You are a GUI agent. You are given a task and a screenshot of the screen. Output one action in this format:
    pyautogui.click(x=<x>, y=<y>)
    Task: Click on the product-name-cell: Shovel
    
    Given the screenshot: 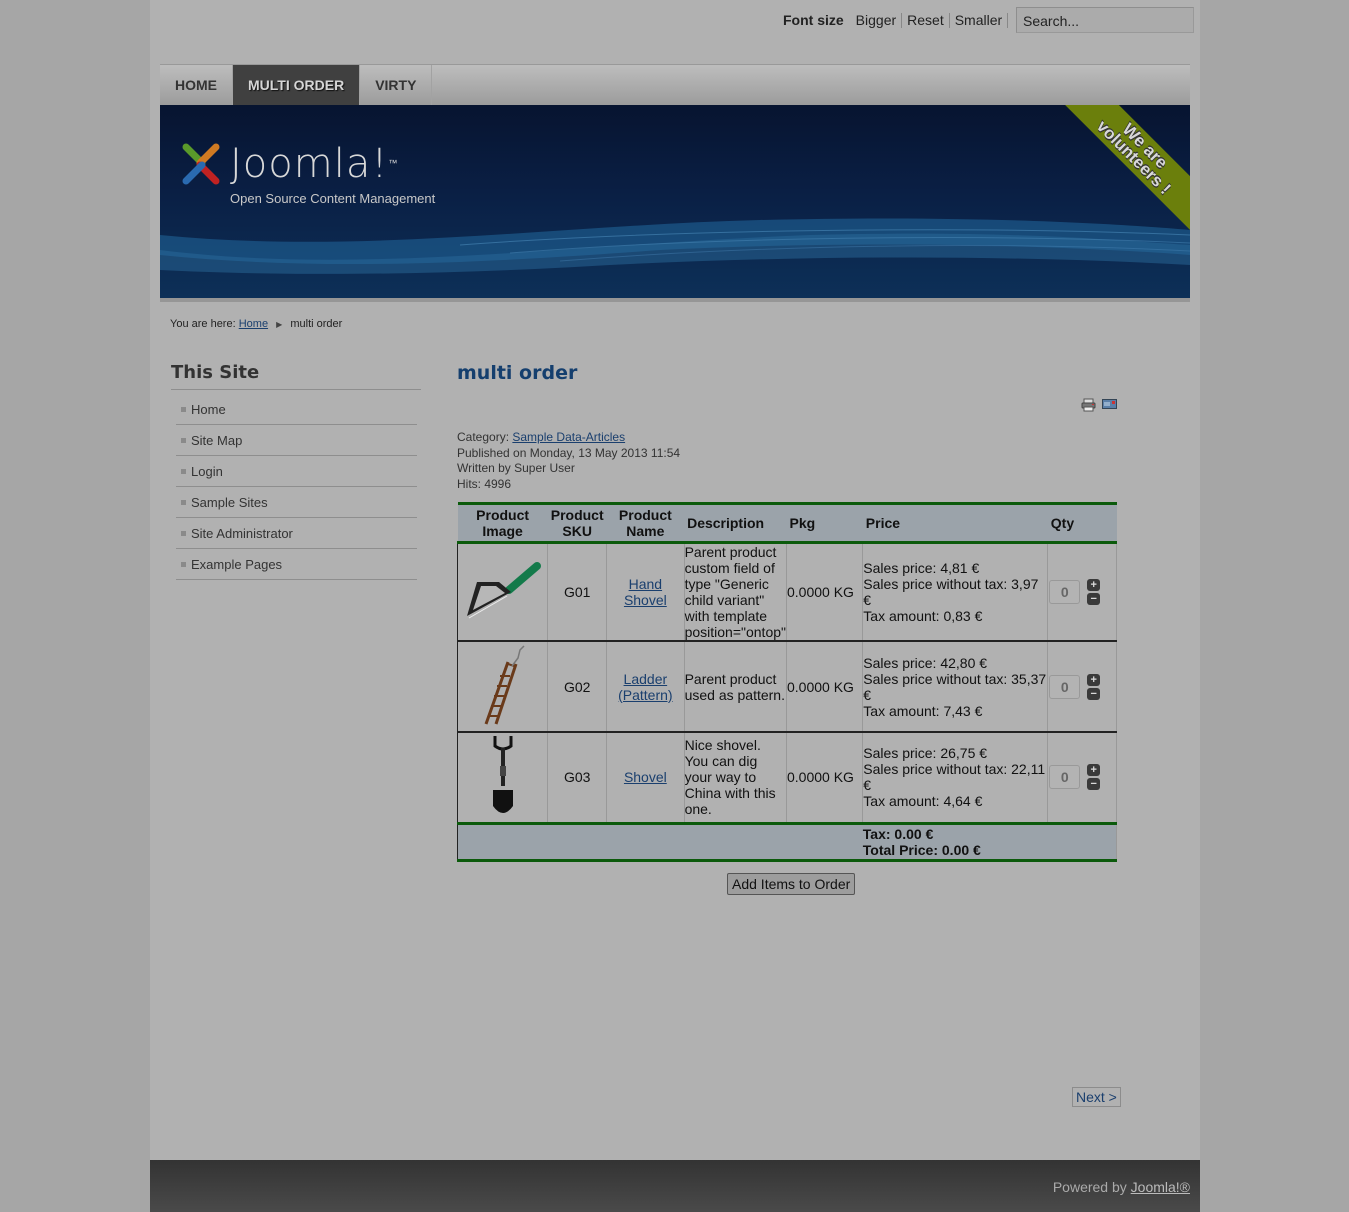 What is the action you would take?
    pyautogui.click(x=645, y=778)
    